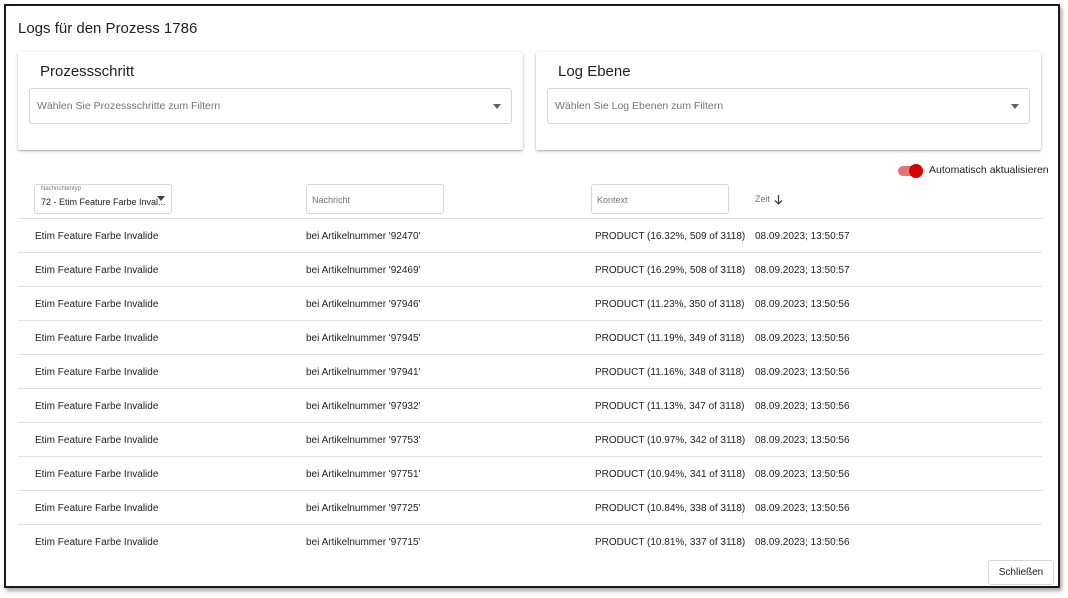  Describe the element at coordinates (363, 236) in the screenshot. I see `row-message-cell: bei Artikelnummer '92470'` at that location.